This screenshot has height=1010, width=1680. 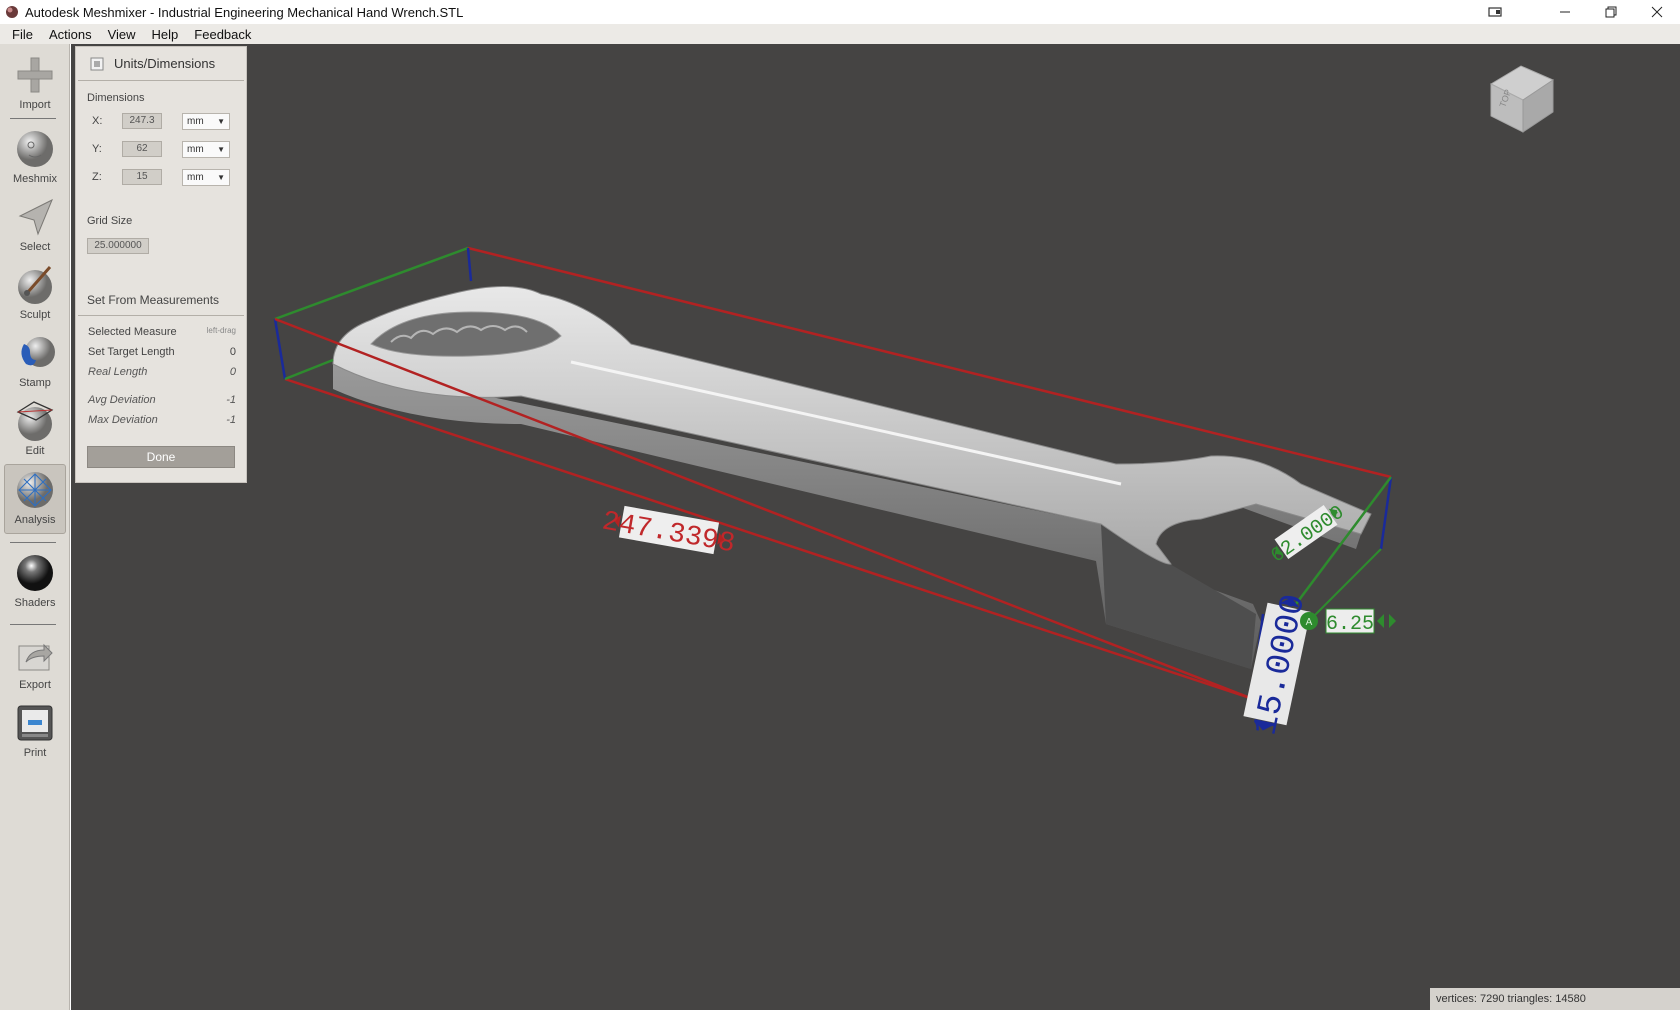 I want to click on menu-bar: File Actions View Help Feedback, so click(x=840, y=34).